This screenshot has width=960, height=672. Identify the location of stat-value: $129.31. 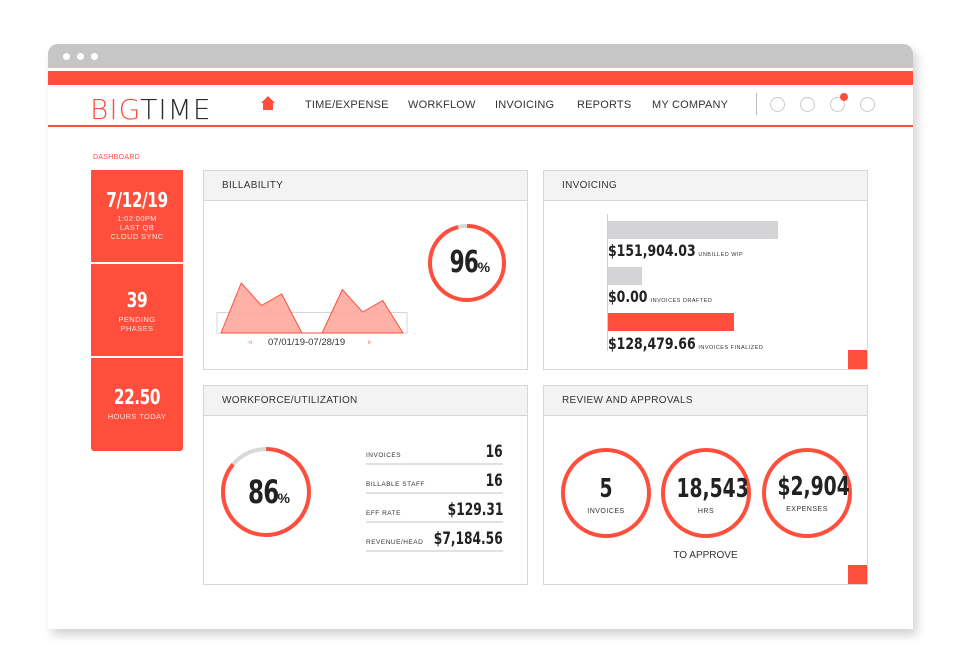
(475, 510).